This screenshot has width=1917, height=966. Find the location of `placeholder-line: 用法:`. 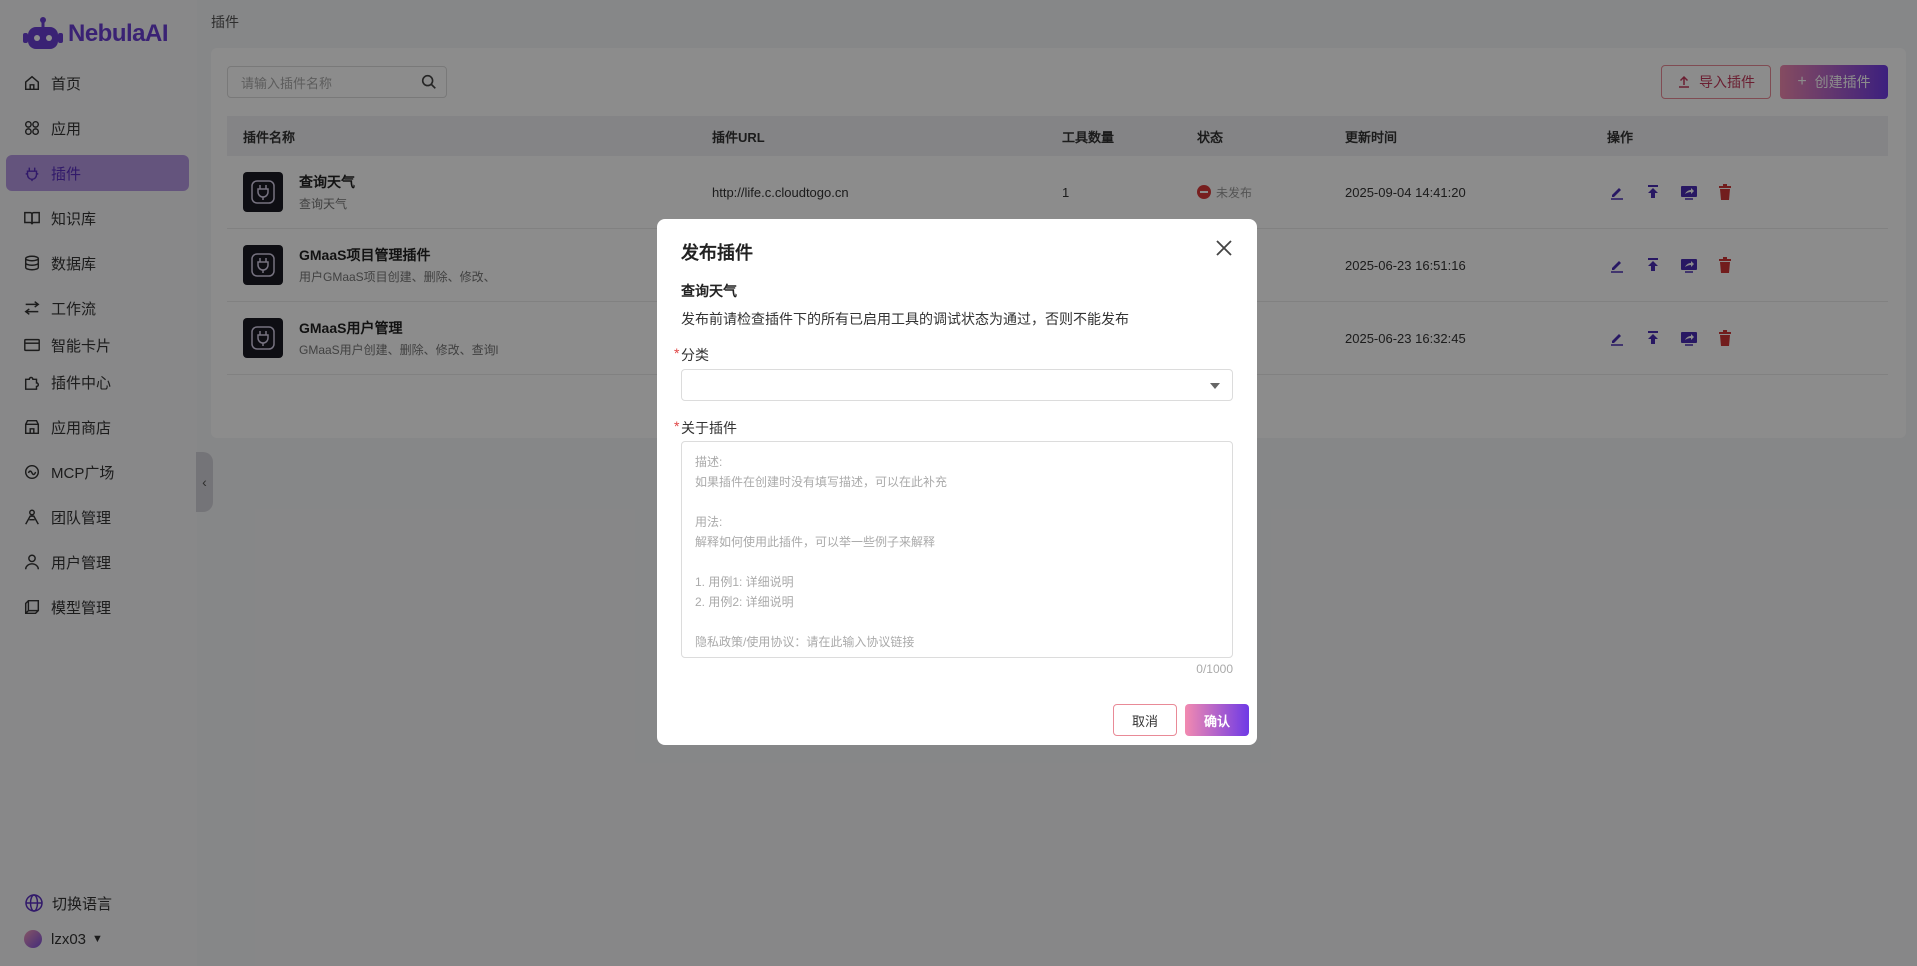

placeholder-line: 用法: is located at coordinates (709, 522).